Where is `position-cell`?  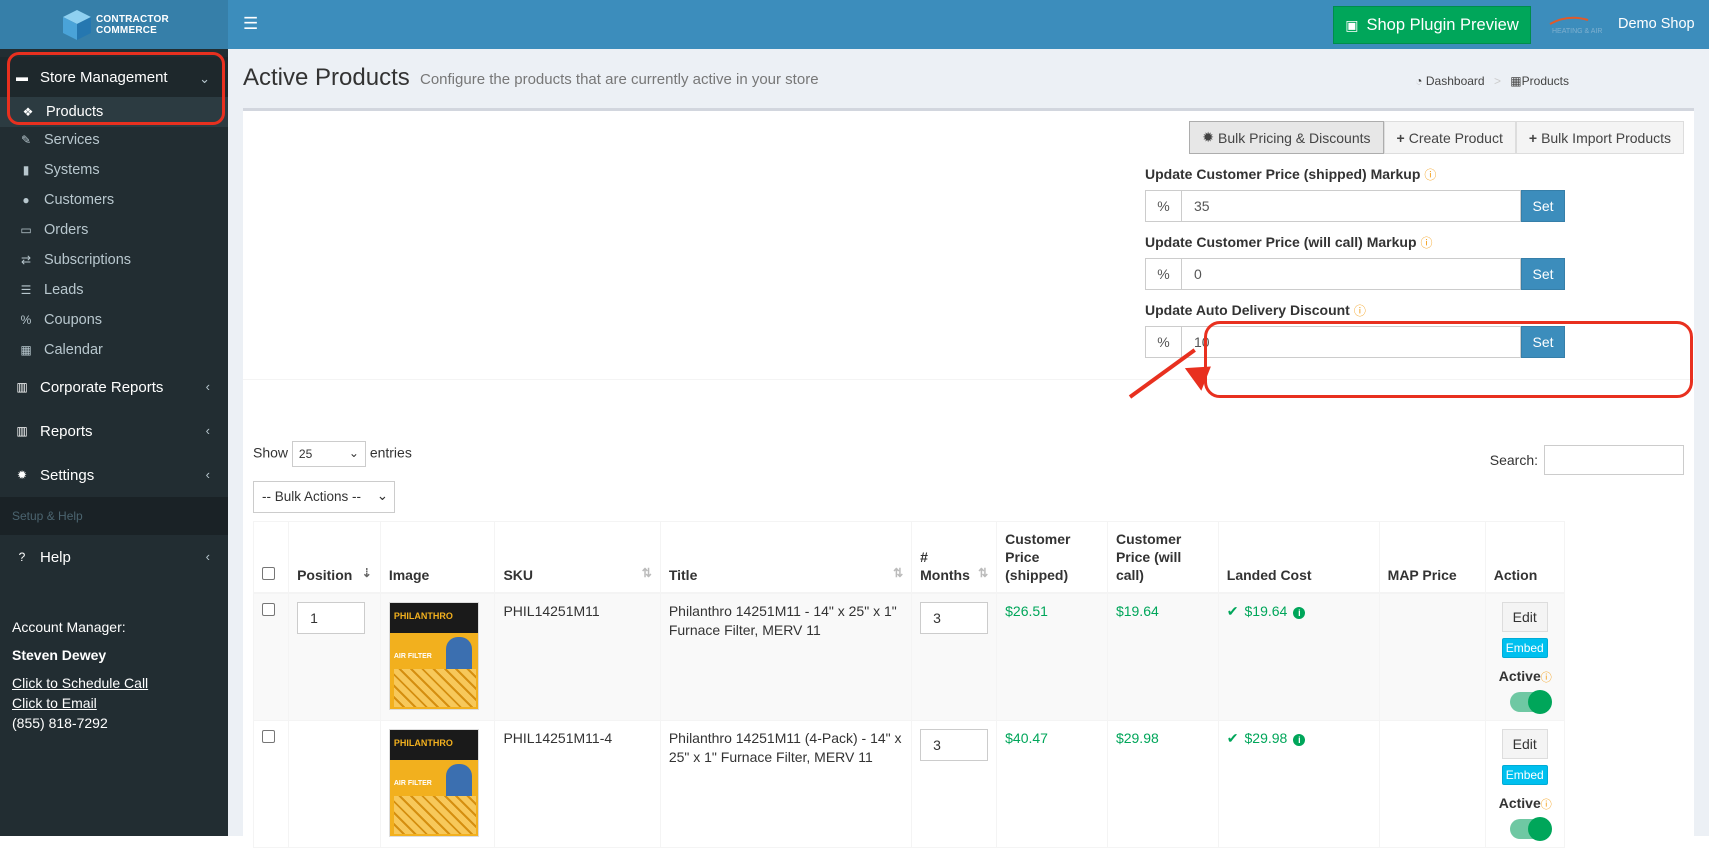
position-cell is located at coordinates (334, 784).